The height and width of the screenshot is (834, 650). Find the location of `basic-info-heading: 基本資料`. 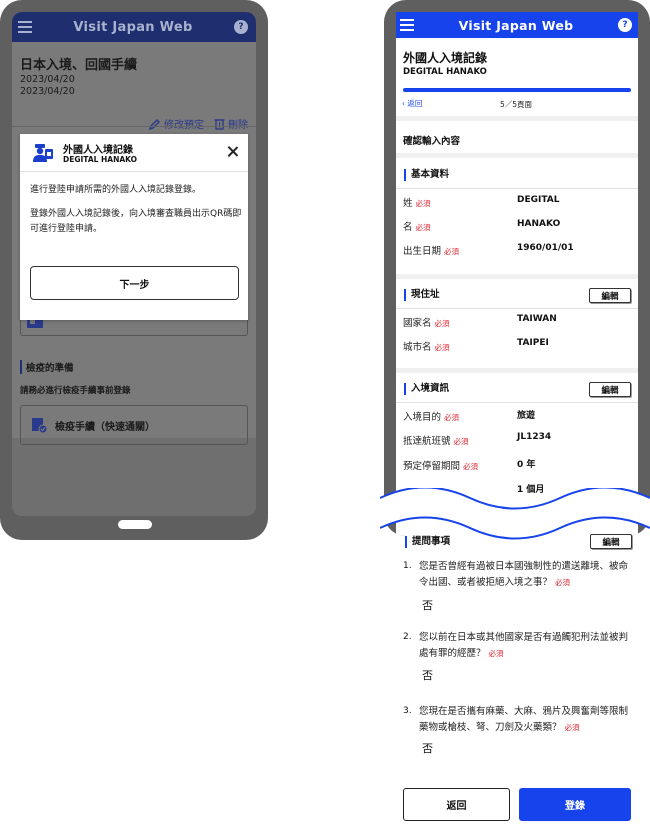

basic-info-heading: 基本資料 is located at coordinates (426, 175).